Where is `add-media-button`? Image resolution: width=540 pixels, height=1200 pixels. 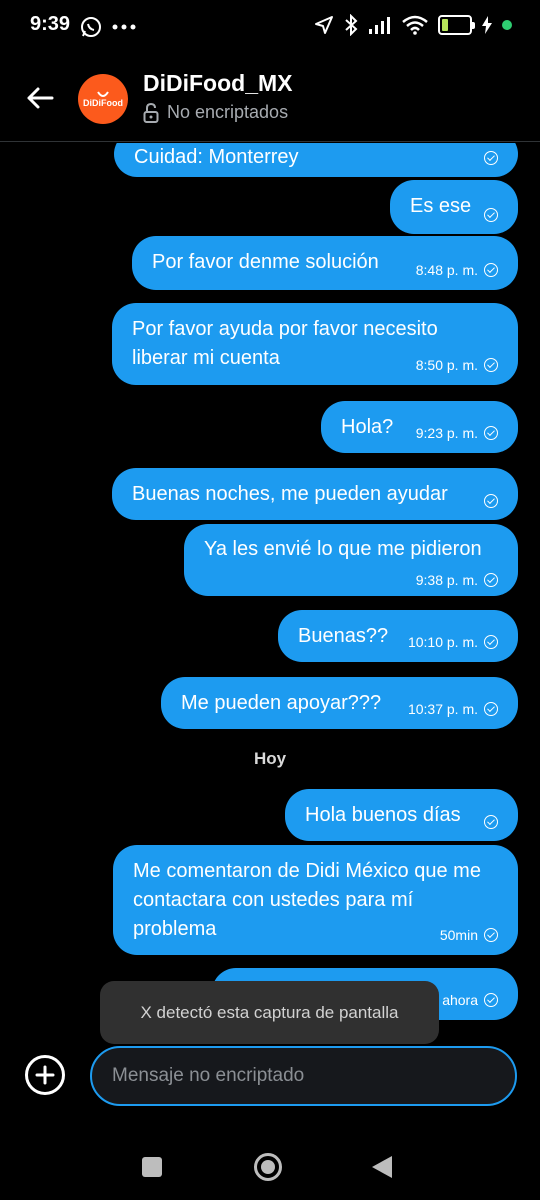 add-media-button is located at coordinates (45, 1075).